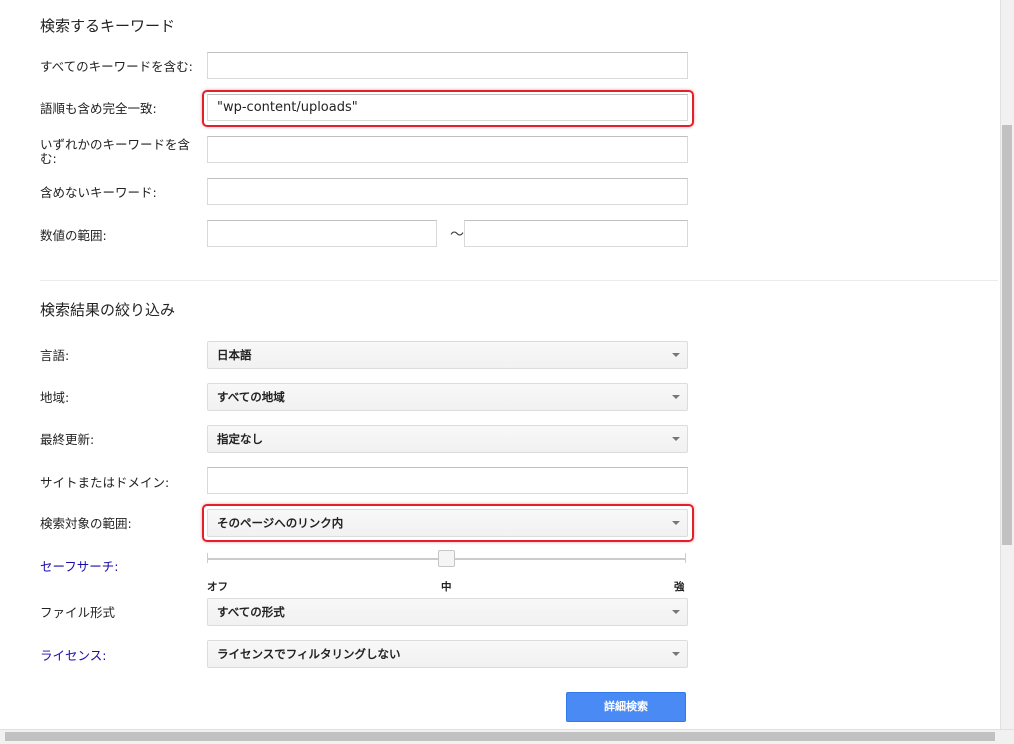  Describe the element at coordinates (98, 108) in the screenshot. I see `exact-phrase-label: 語順も含め完全一致:` at that location.